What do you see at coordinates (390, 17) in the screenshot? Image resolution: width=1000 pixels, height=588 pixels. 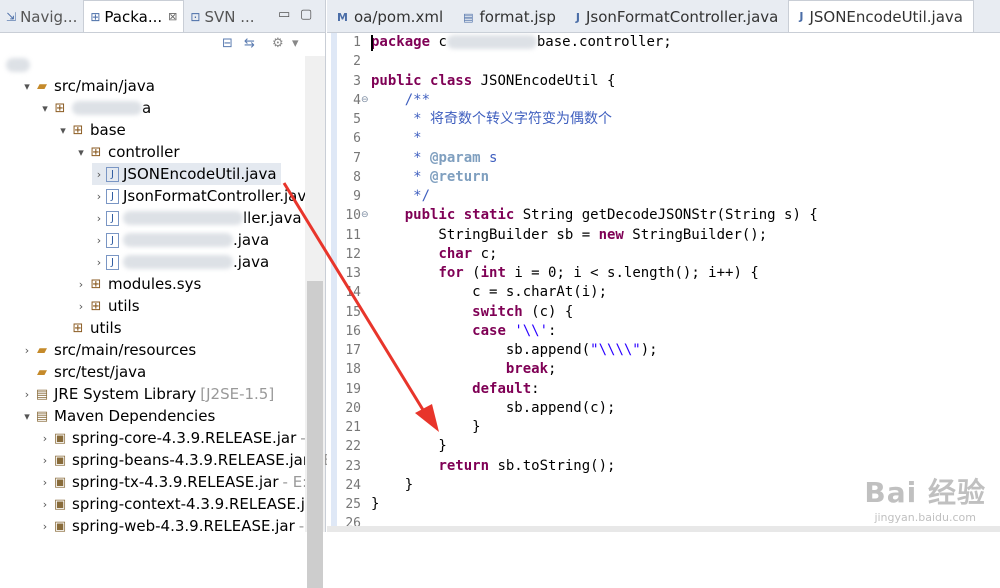 I see `editor-tab-0: Moa/pom.xml` at bounding box center [390, 17].